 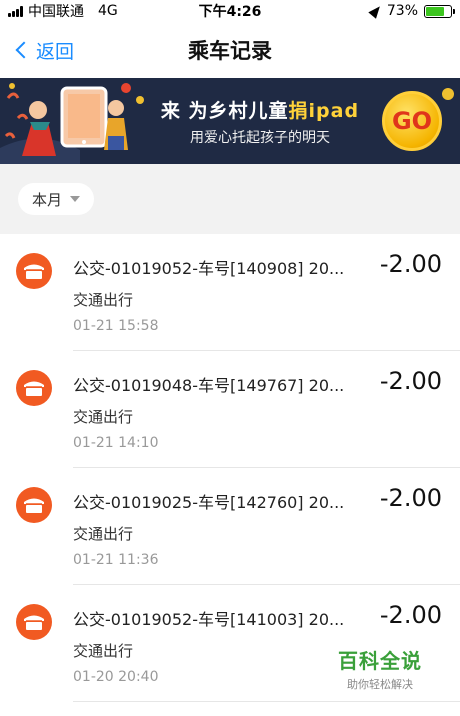 I want to click on ornament-icon, so click(x=448, y=94).